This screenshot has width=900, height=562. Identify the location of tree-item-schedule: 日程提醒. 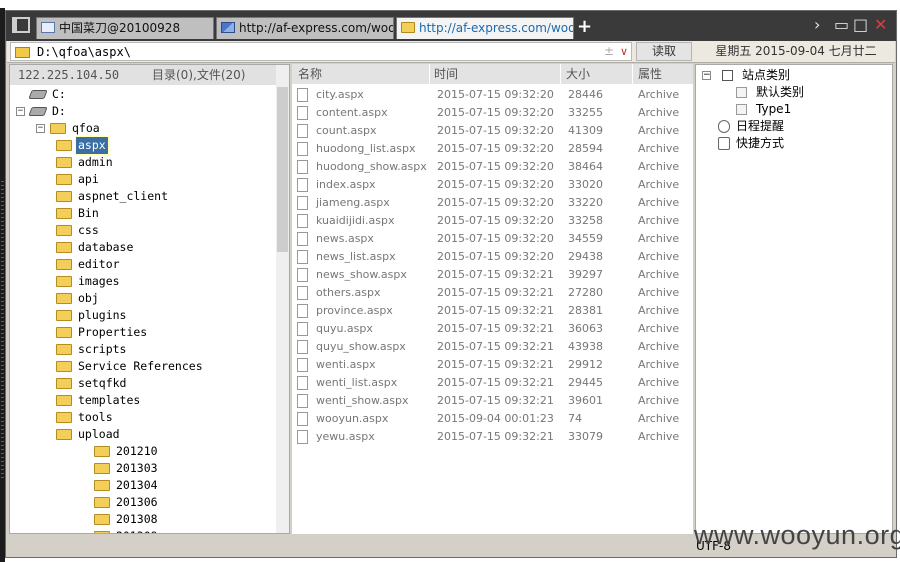
(792, 126).